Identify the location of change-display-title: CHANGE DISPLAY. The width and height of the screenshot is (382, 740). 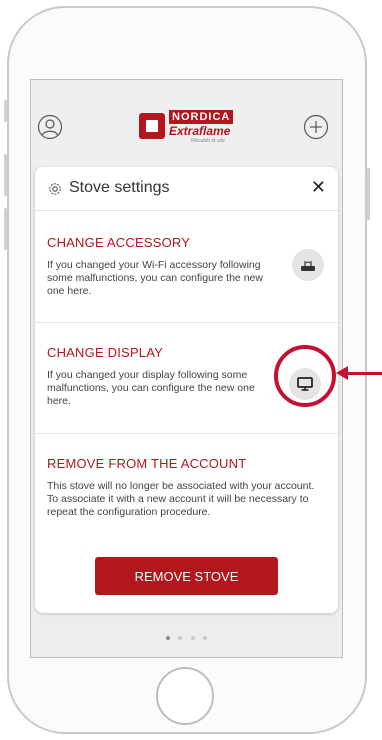
(105, 352).